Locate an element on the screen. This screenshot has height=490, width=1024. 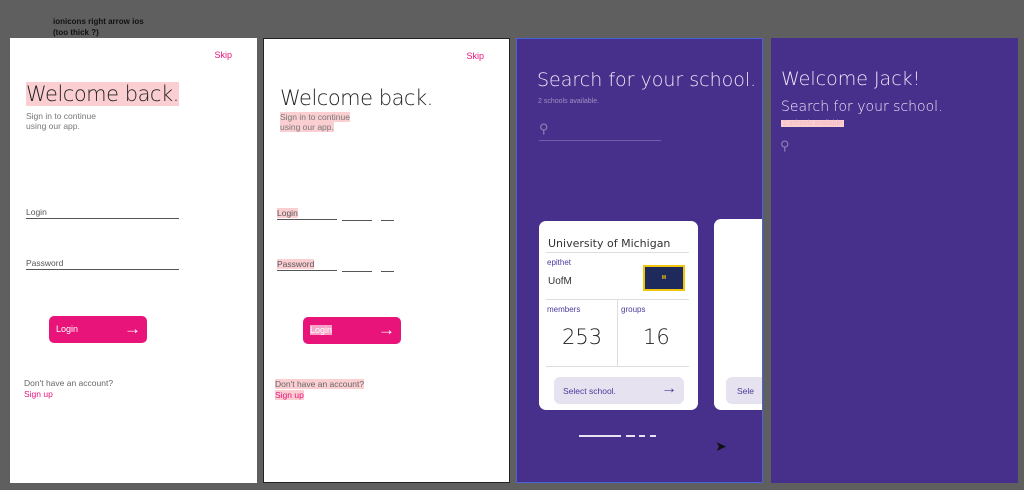
groups-count: 16 is located at coordinates (656, 337).